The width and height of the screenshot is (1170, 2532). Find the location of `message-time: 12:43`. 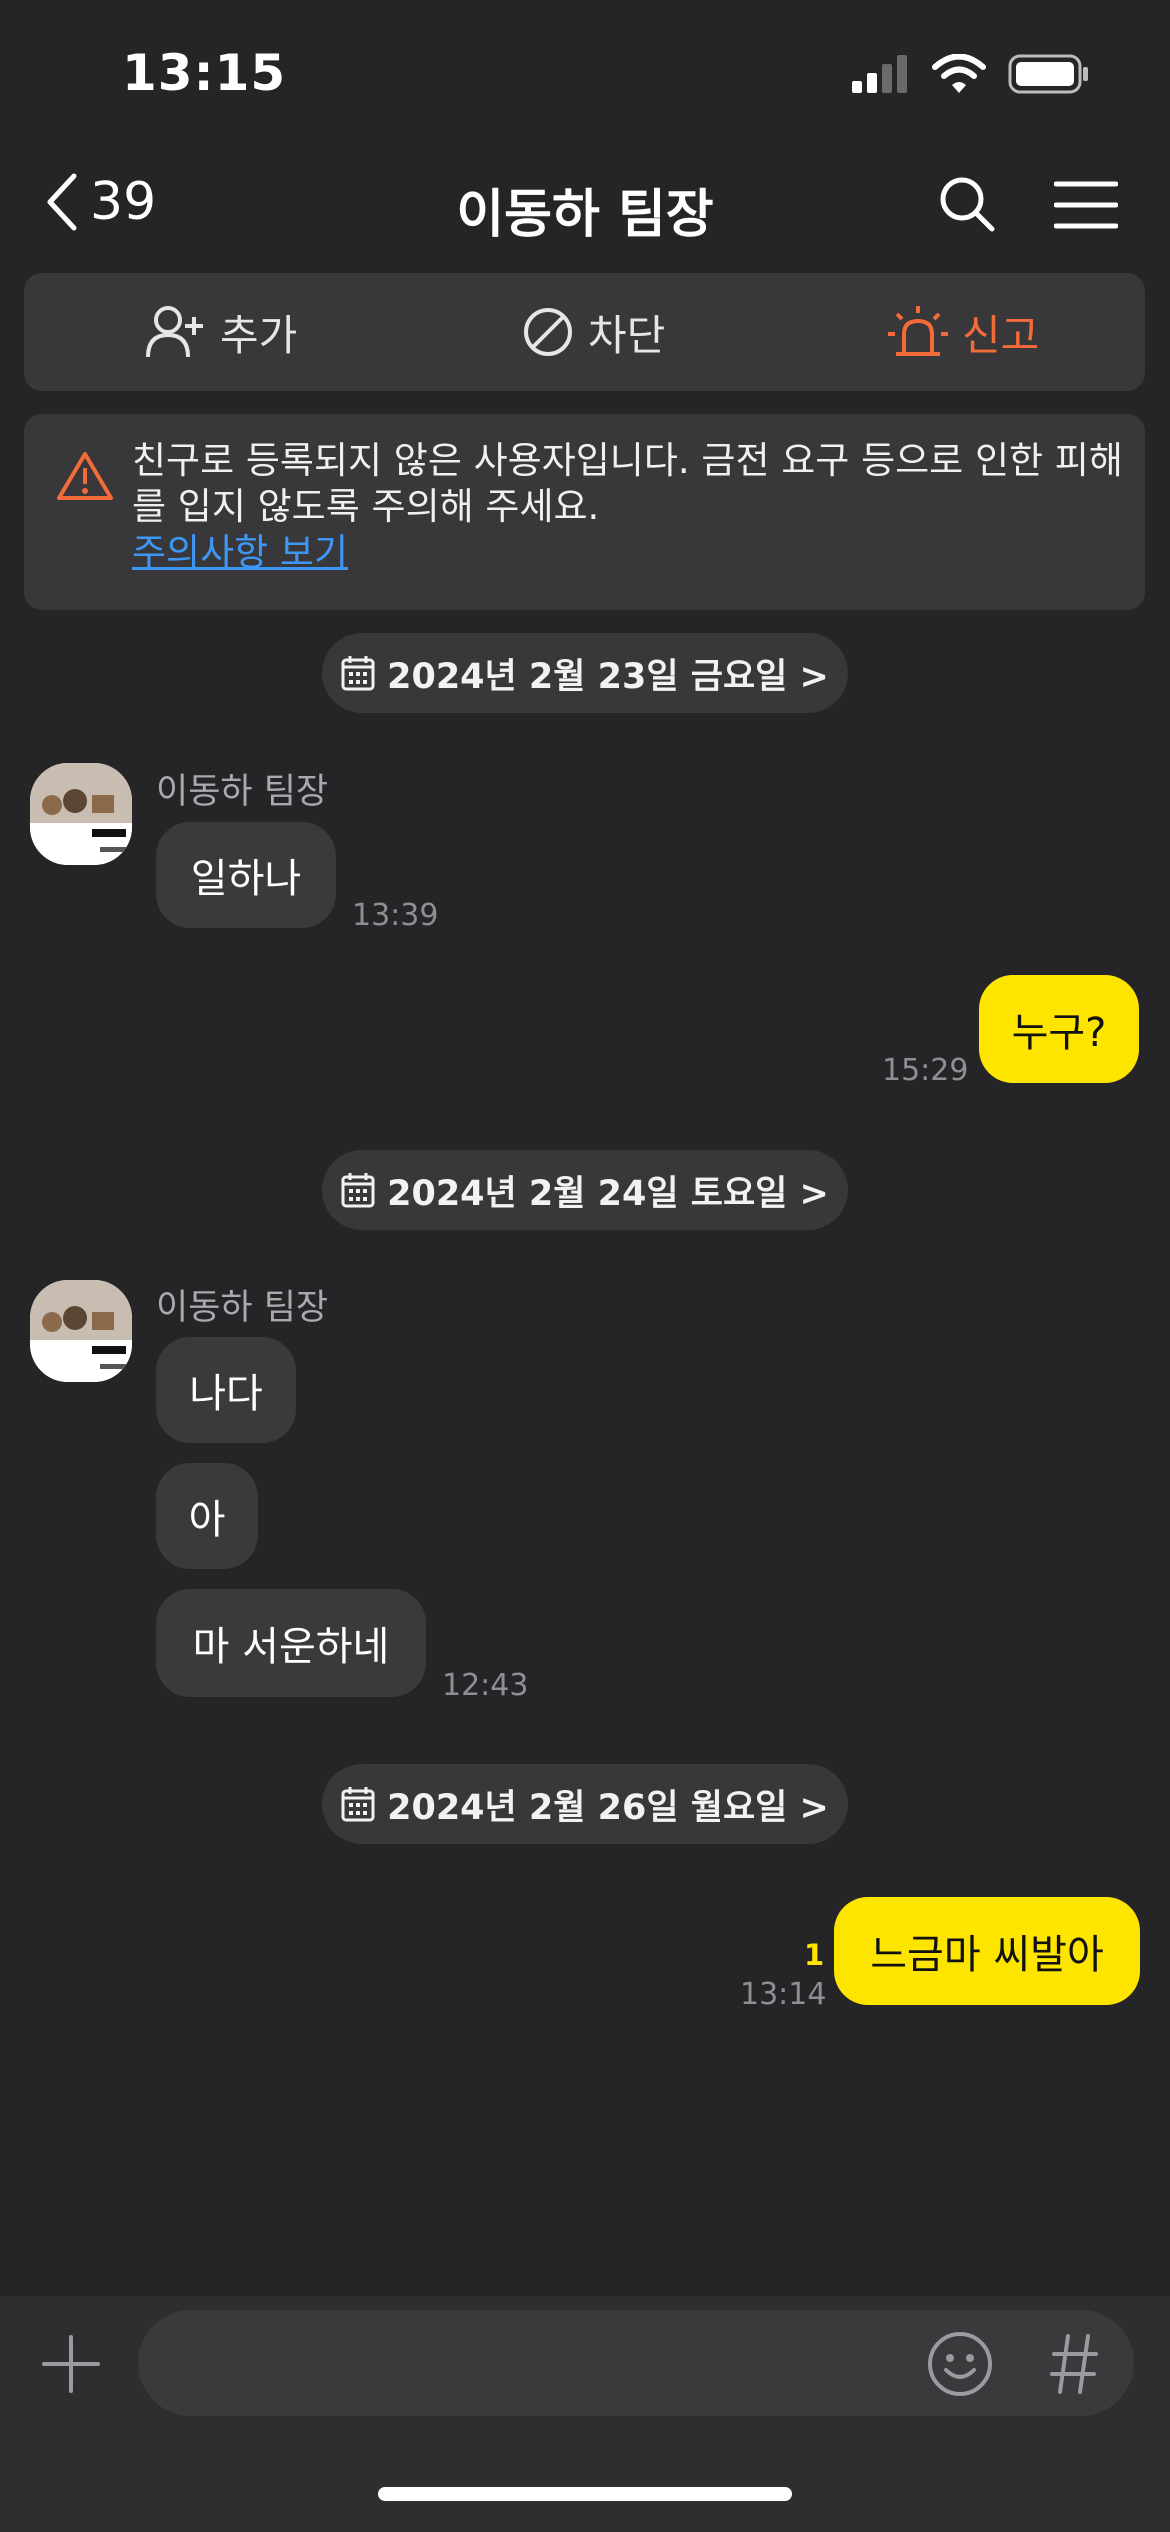

message-time: 12:43 is located at coordinates (485, 1685).